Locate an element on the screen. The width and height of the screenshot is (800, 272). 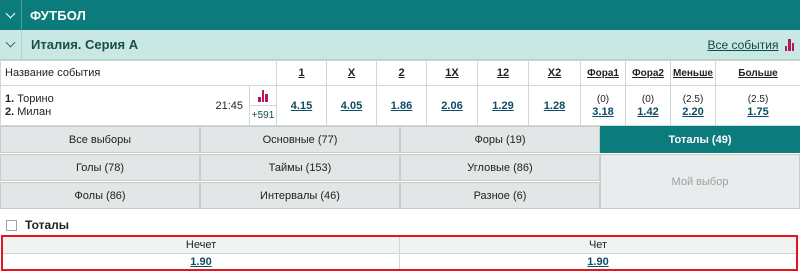
odd-label: Нечет is located at coordinates (201, 245).